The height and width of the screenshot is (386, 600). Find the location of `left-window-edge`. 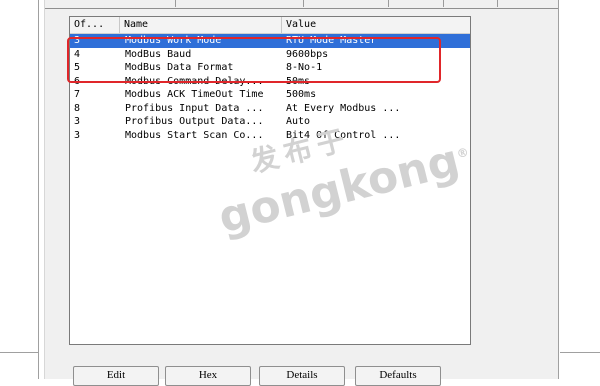

left-window-edge is located at coordinates (22, 189).